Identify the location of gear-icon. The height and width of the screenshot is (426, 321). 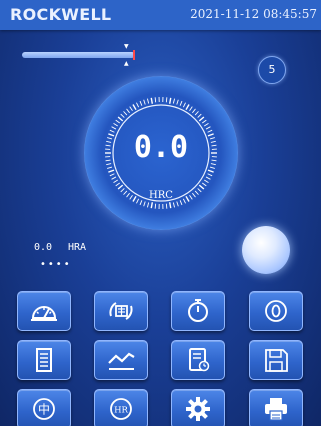
(198, 409).